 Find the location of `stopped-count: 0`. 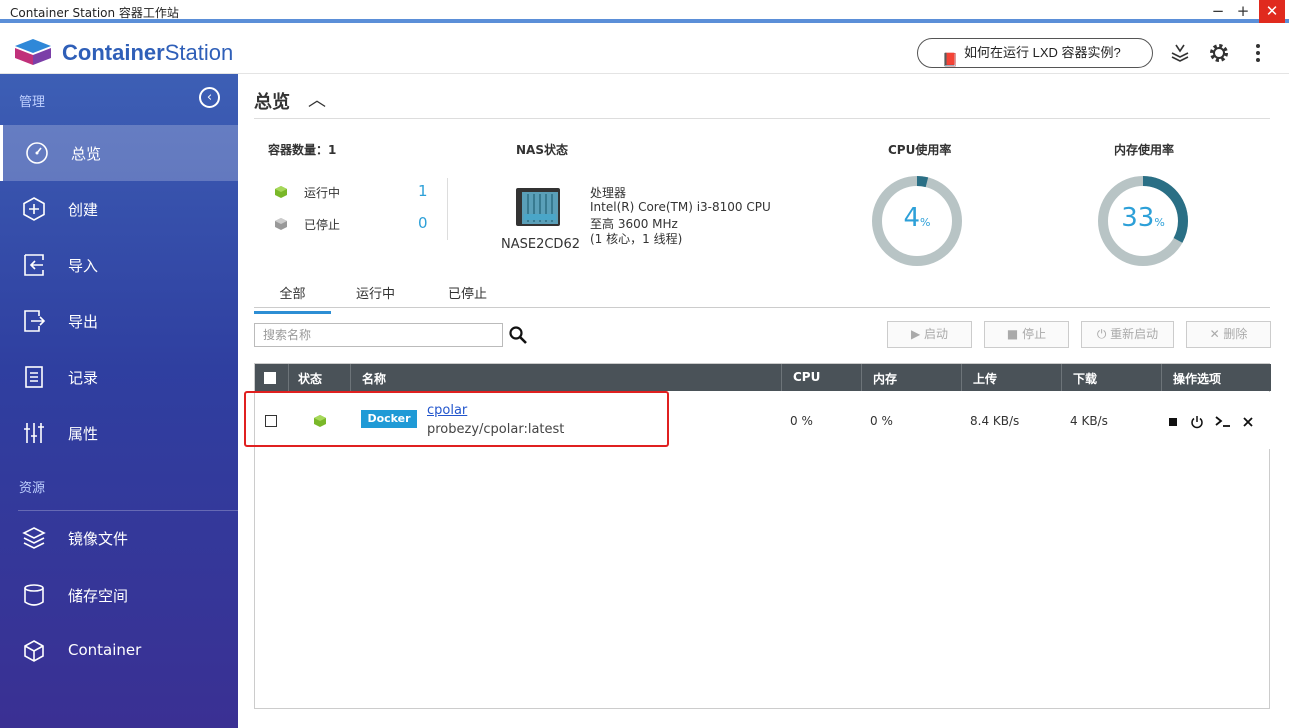

stopped-count: 0 is located at coordinates (423, 223).